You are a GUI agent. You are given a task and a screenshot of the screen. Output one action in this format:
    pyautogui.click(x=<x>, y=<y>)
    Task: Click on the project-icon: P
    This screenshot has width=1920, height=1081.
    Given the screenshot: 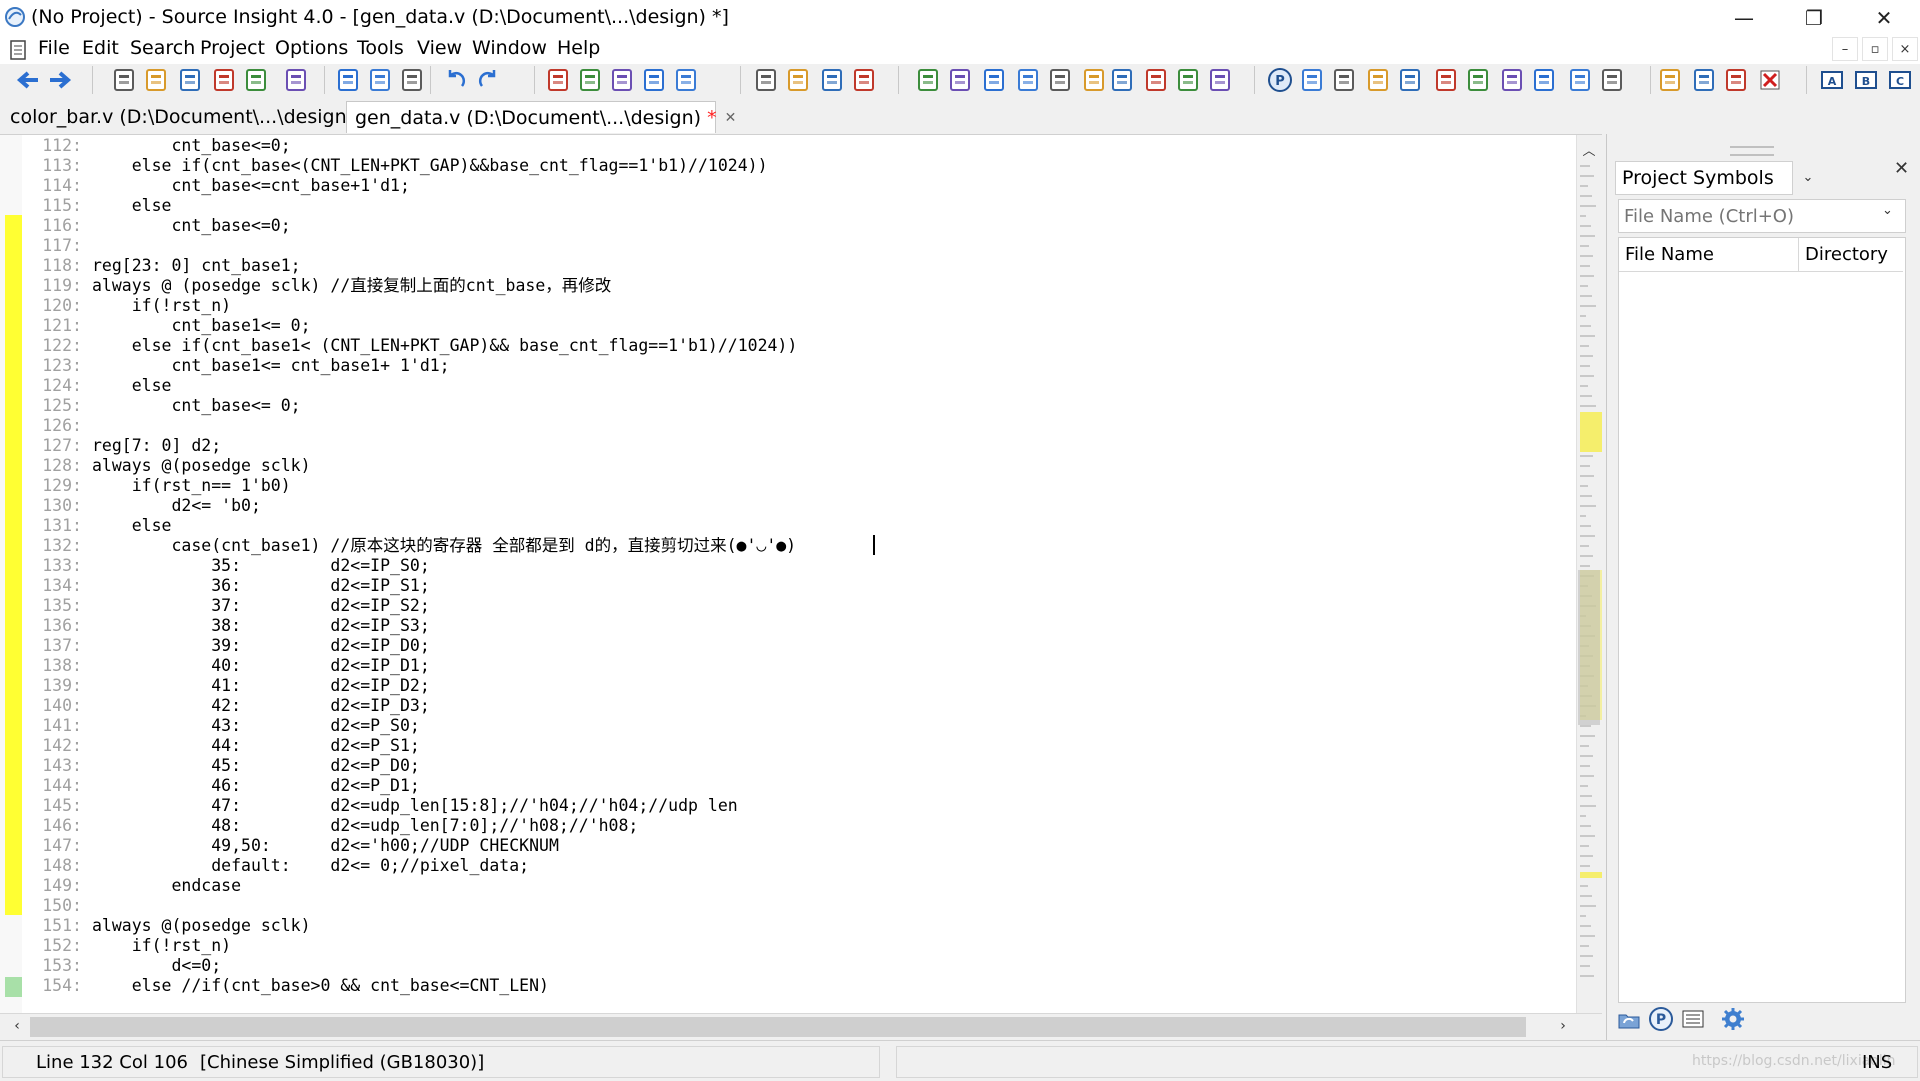 What is the action you would take?
    pyautogui.click(x=1280, y=80)
    